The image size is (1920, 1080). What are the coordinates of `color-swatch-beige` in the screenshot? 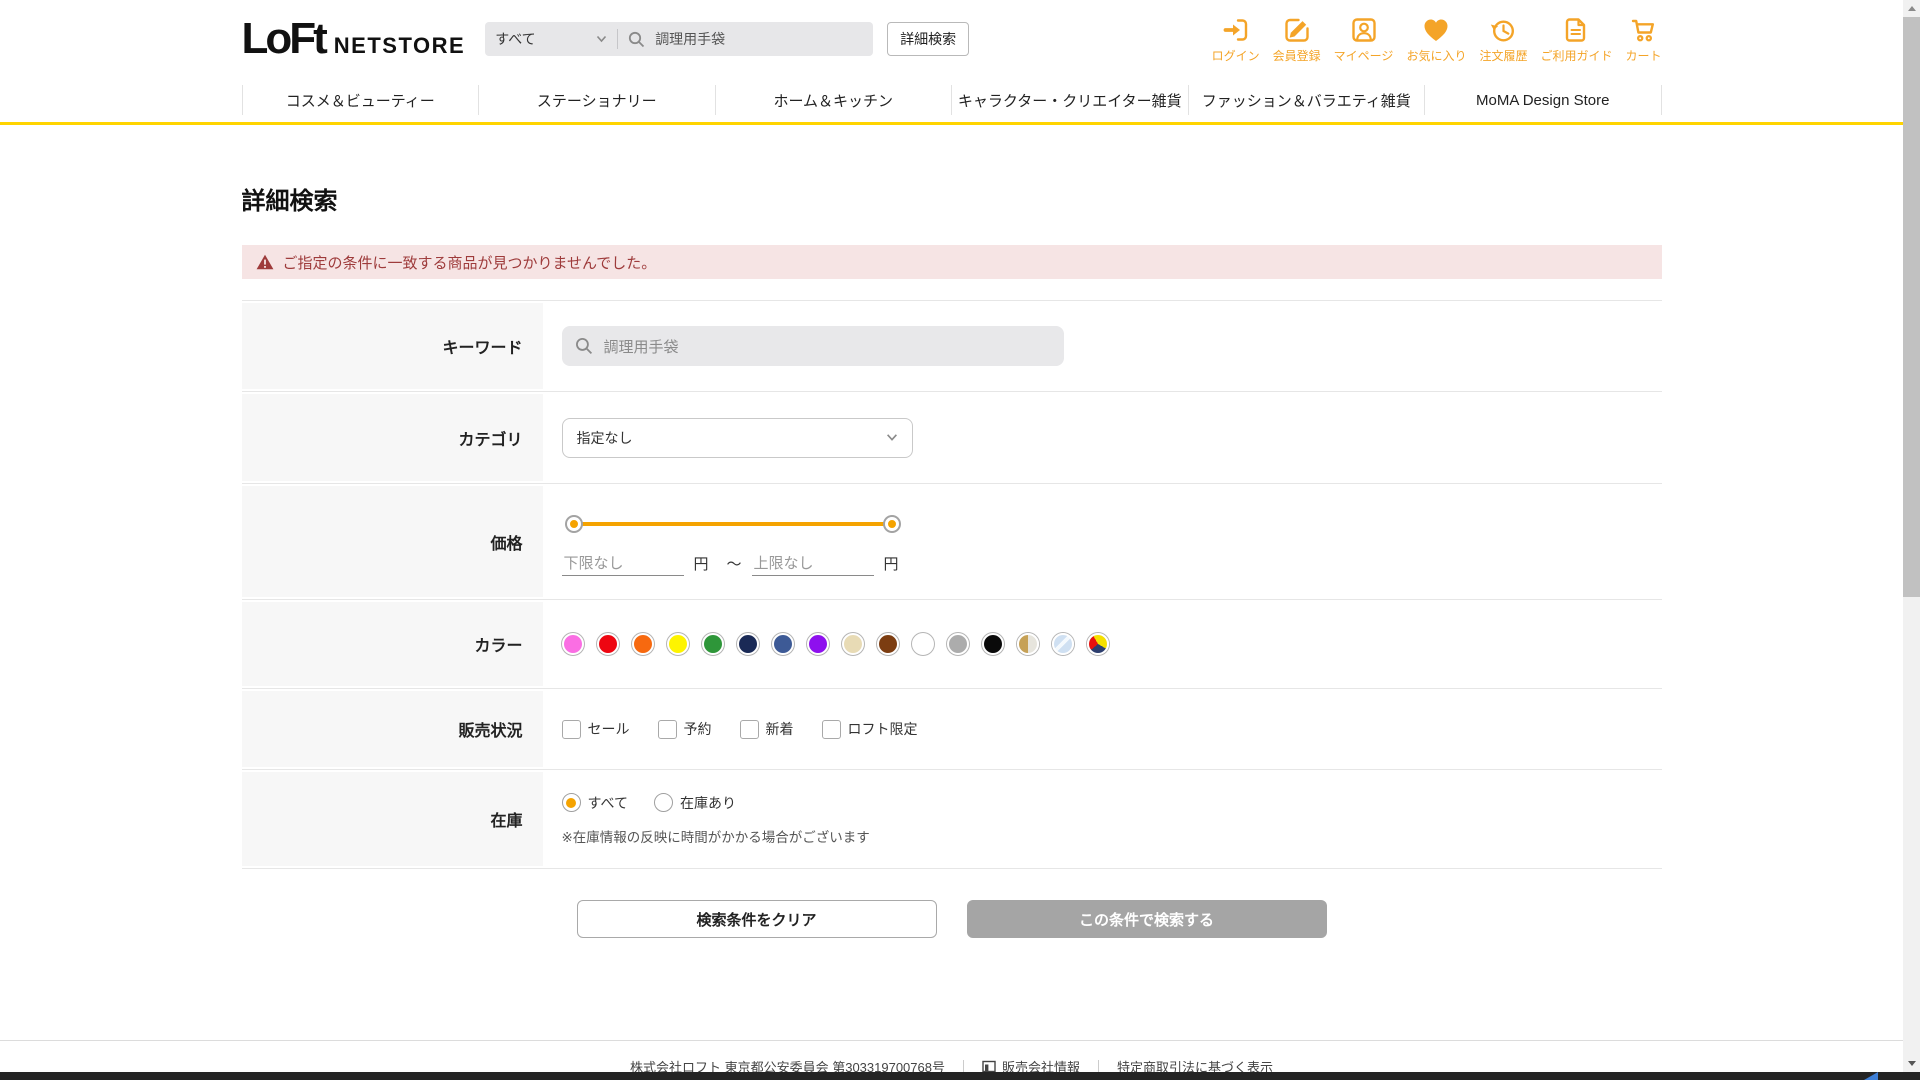 It's located at (852, 644).